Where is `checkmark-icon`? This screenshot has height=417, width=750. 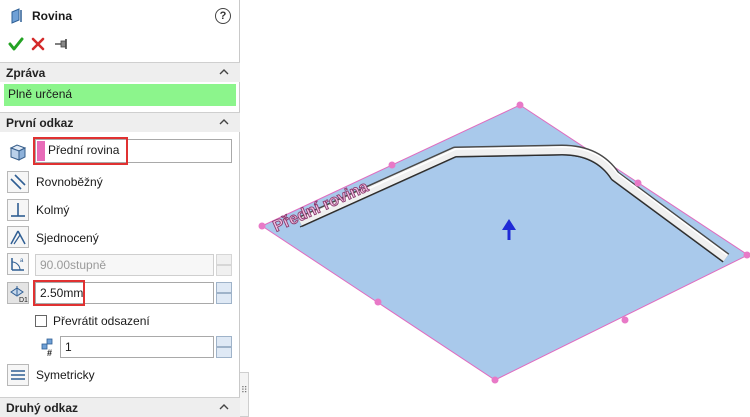 checkmark-icon is located at coordinates (16, 44).